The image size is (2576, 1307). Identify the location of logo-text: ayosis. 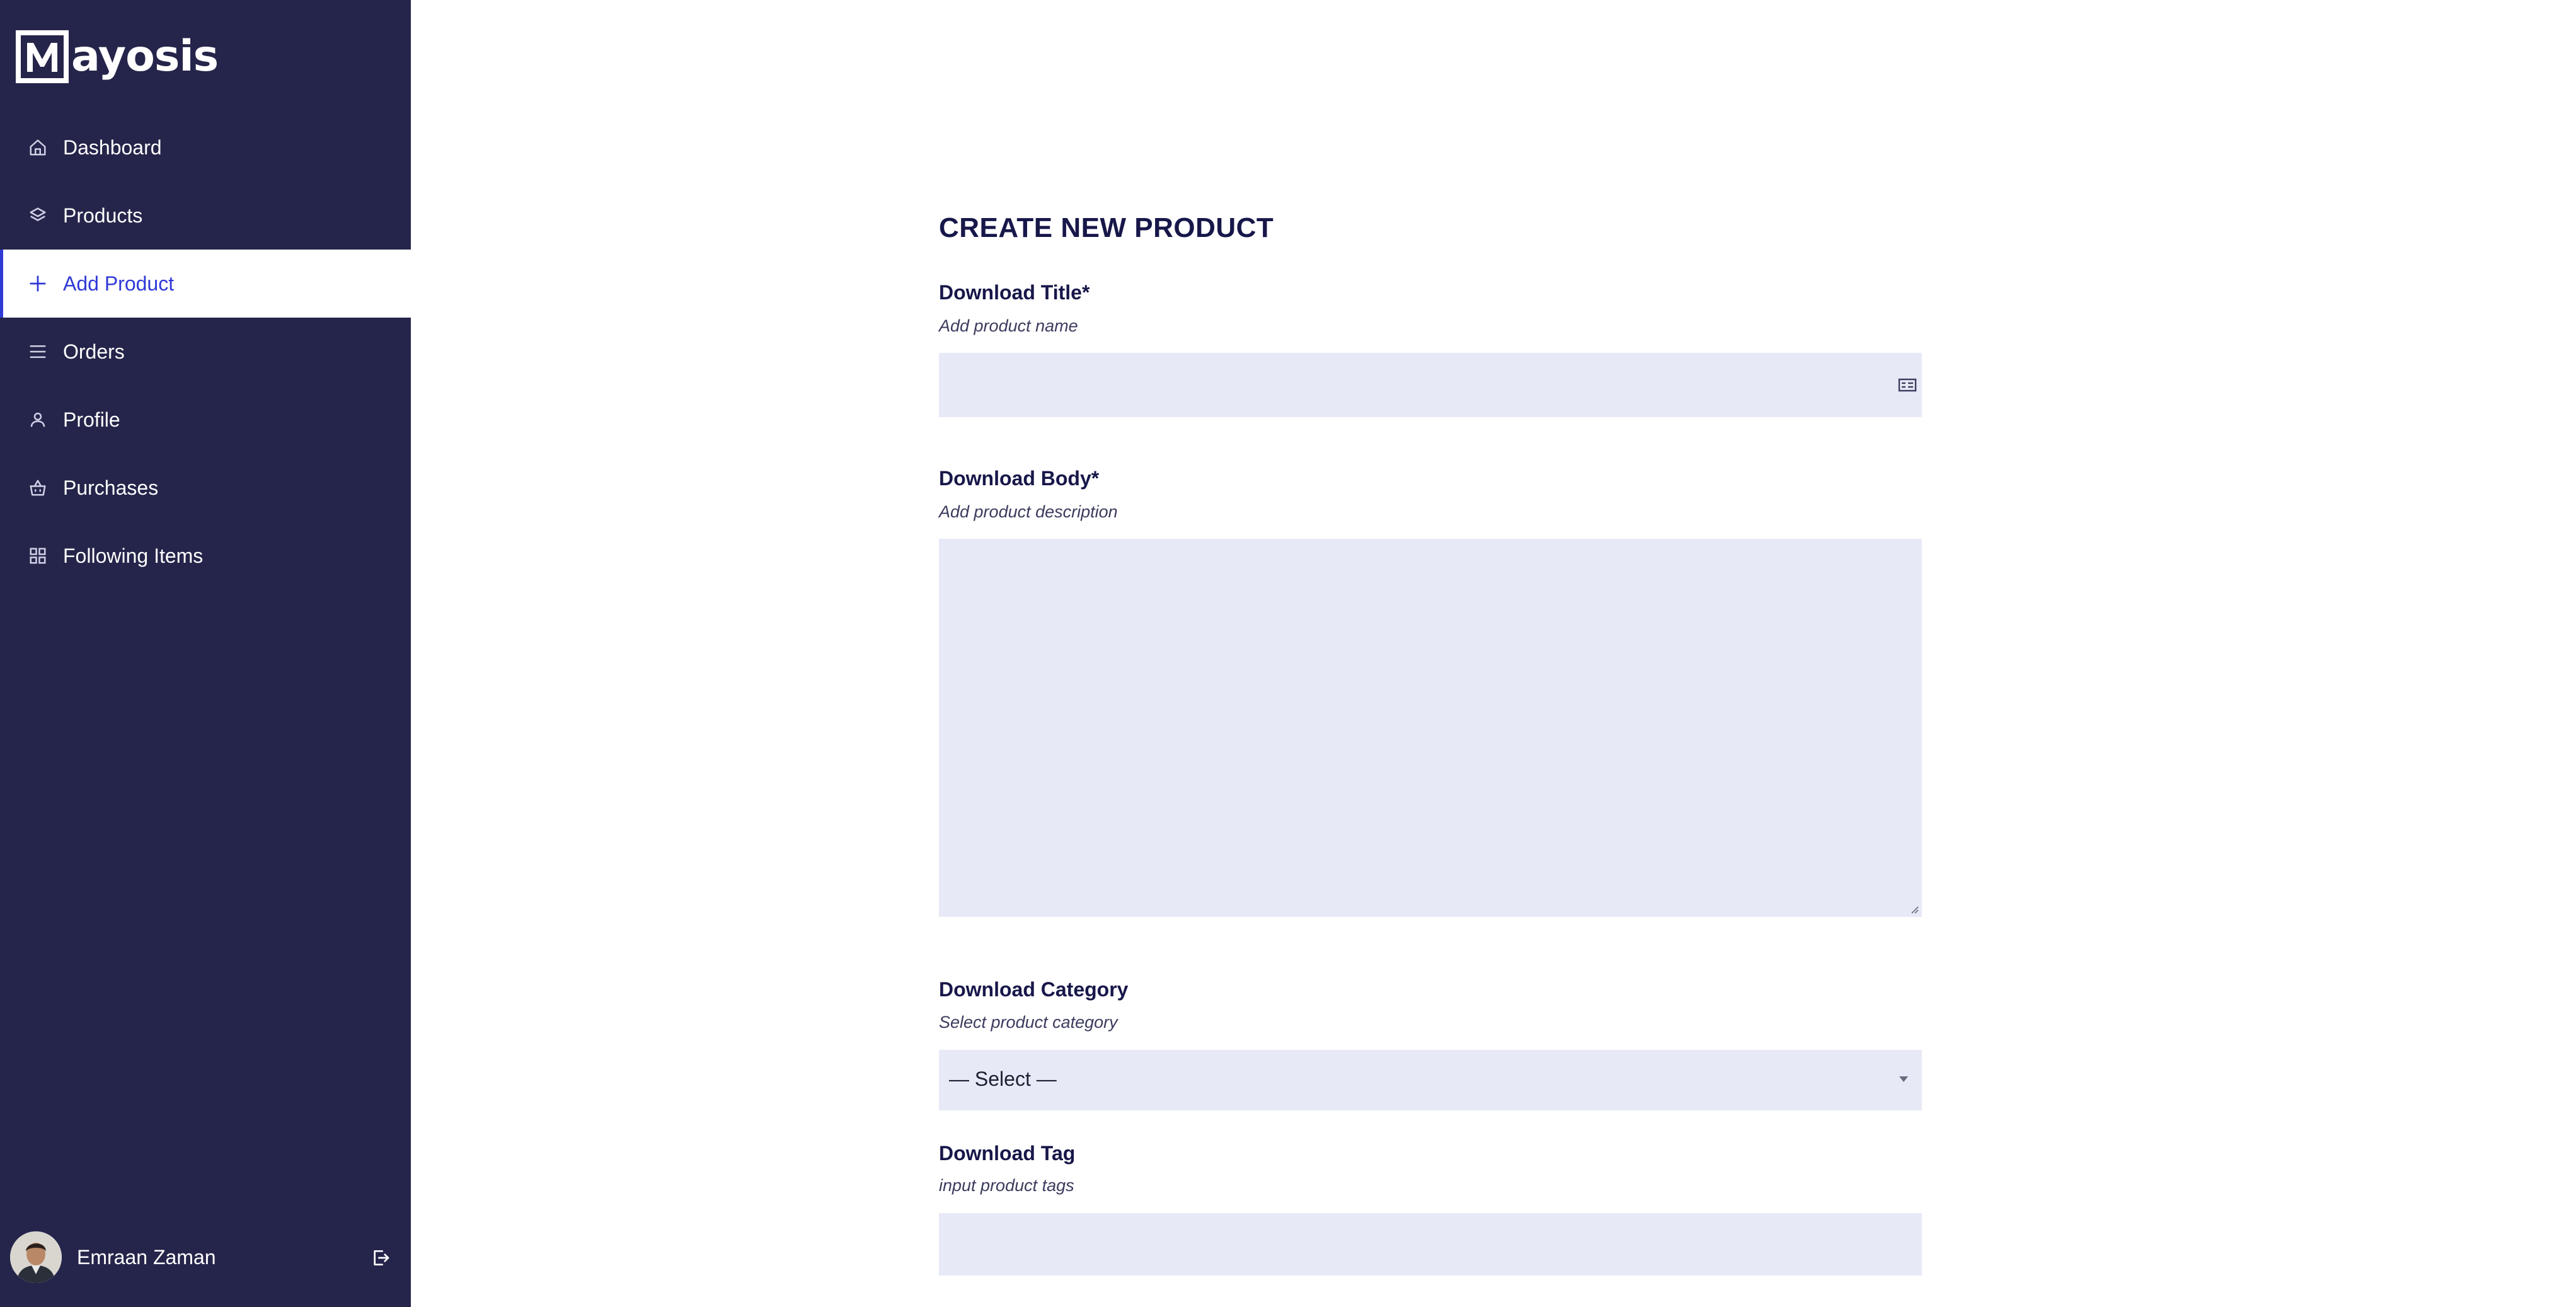
(145, 56).